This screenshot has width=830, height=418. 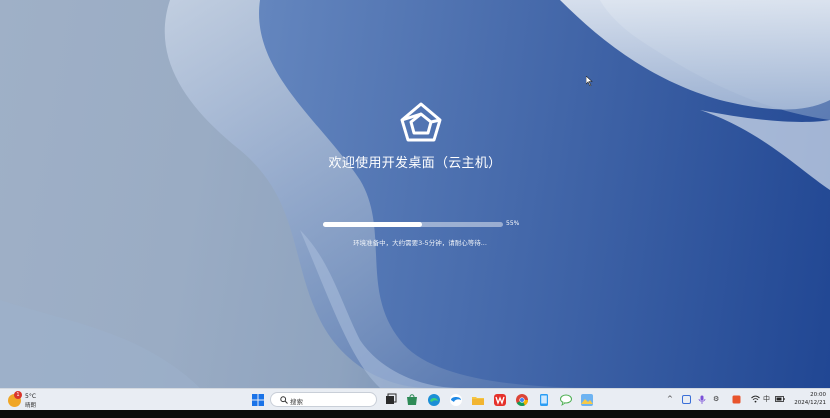 I want to click on weather-widget: 1 5°C 晴朗, so click(x=28, y=400).